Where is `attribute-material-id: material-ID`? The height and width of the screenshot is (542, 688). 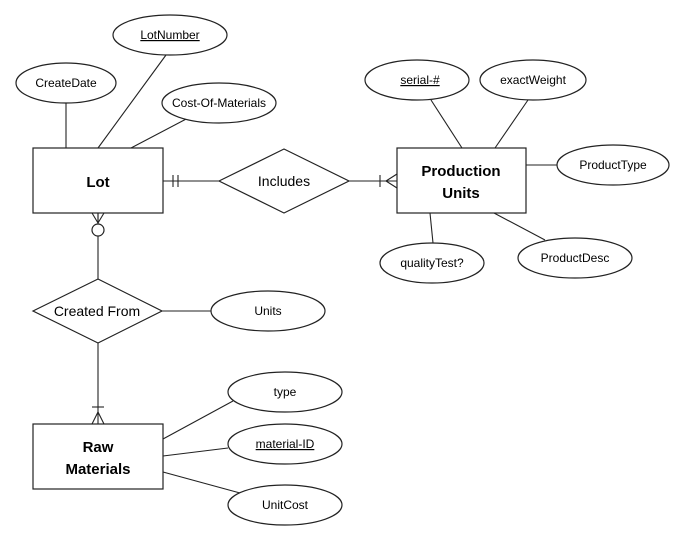 attribute-material-id: material-ID is located at coordinates (285, 444).